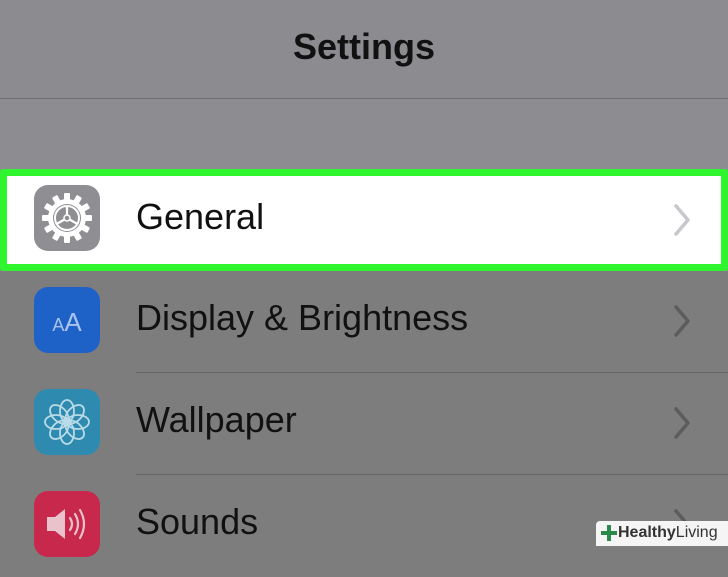  What do you see at coordinates (363, 46) in the screenshot?
I see `page-title: Settings` at bounding box center [363, 46].